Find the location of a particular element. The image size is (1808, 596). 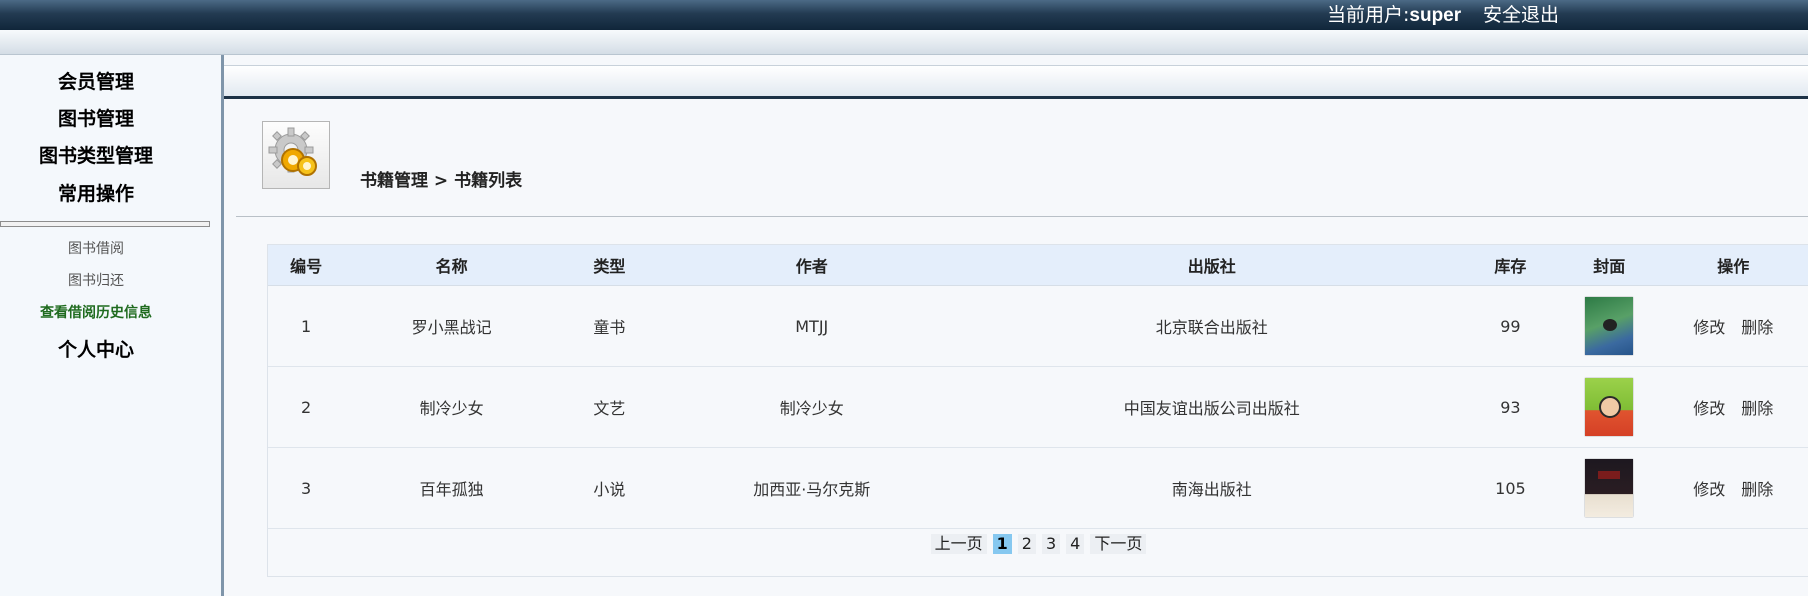

cell-stock: 105 is located at coordinates (1510, 488).